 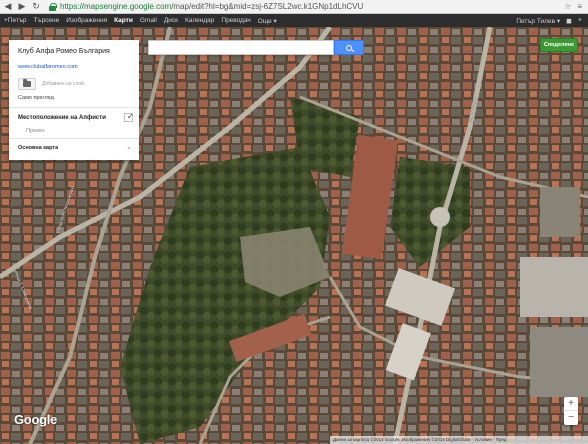 I want to click on map-description-link: www.clubalfaromeo.com, so click(x=48, y=67).